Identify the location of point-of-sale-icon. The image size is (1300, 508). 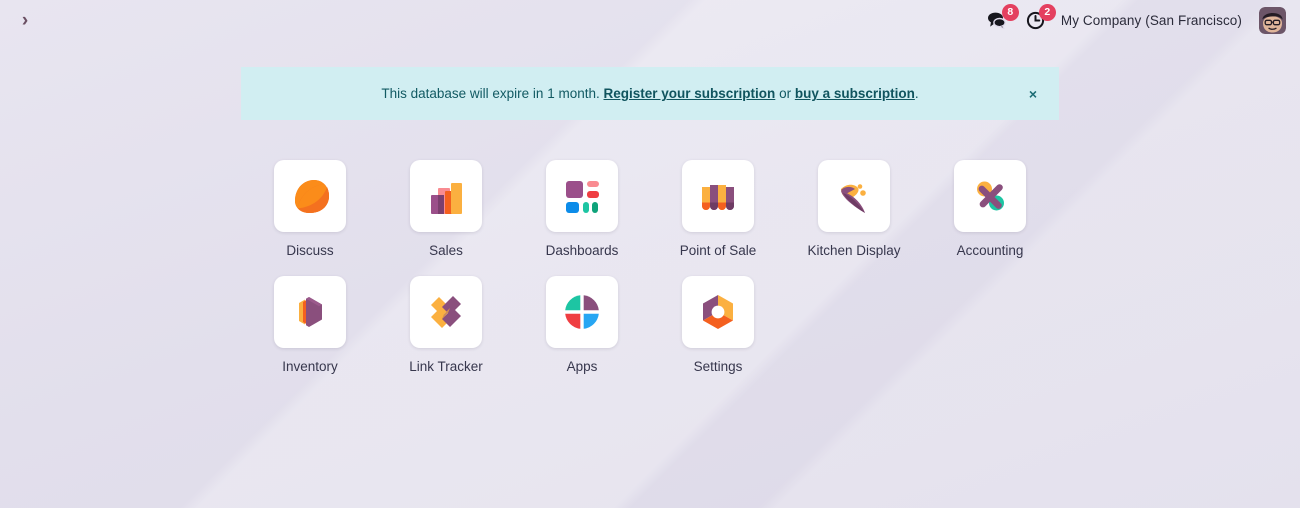
(718, 196).